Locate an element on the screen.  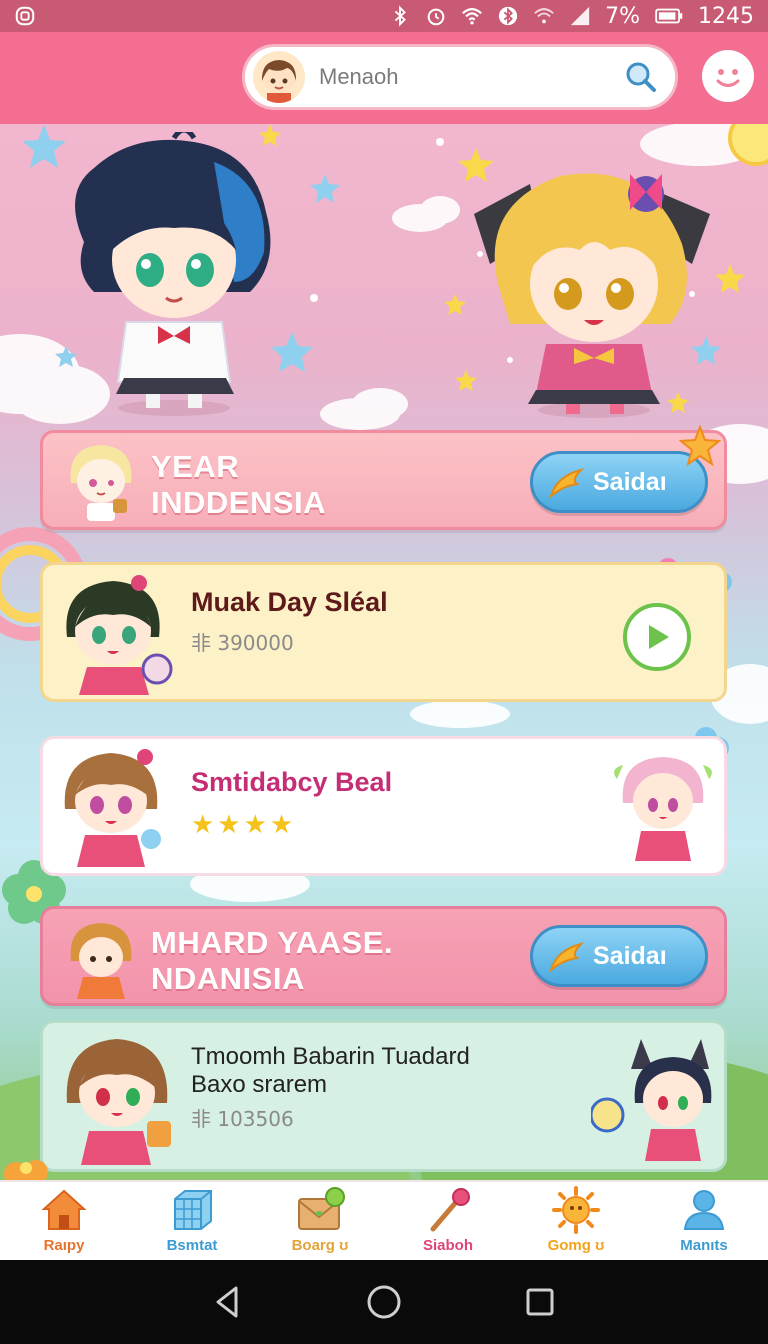
saida-button: Saidaı is located at coordinates (619, 956).